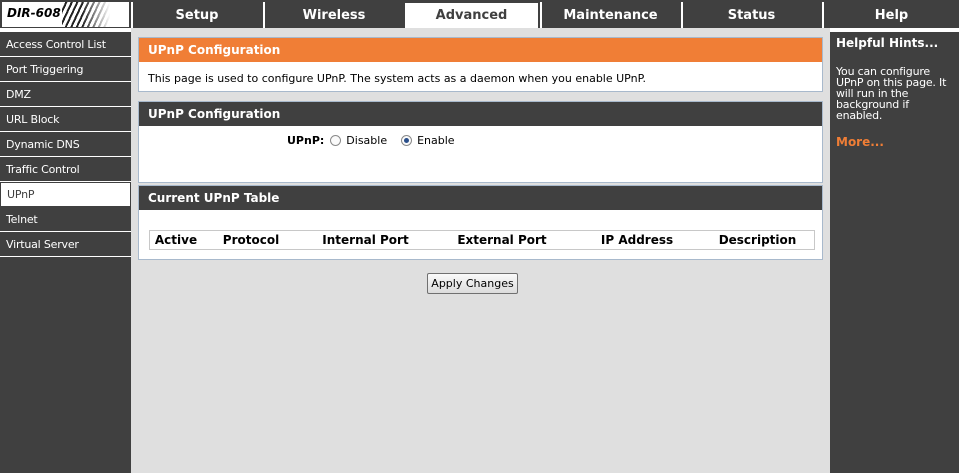  What do you see at coordinates (609, 15) in the screenshot?
I see `tab-maintenance: Maintenance` at bounding box center [609, 15].